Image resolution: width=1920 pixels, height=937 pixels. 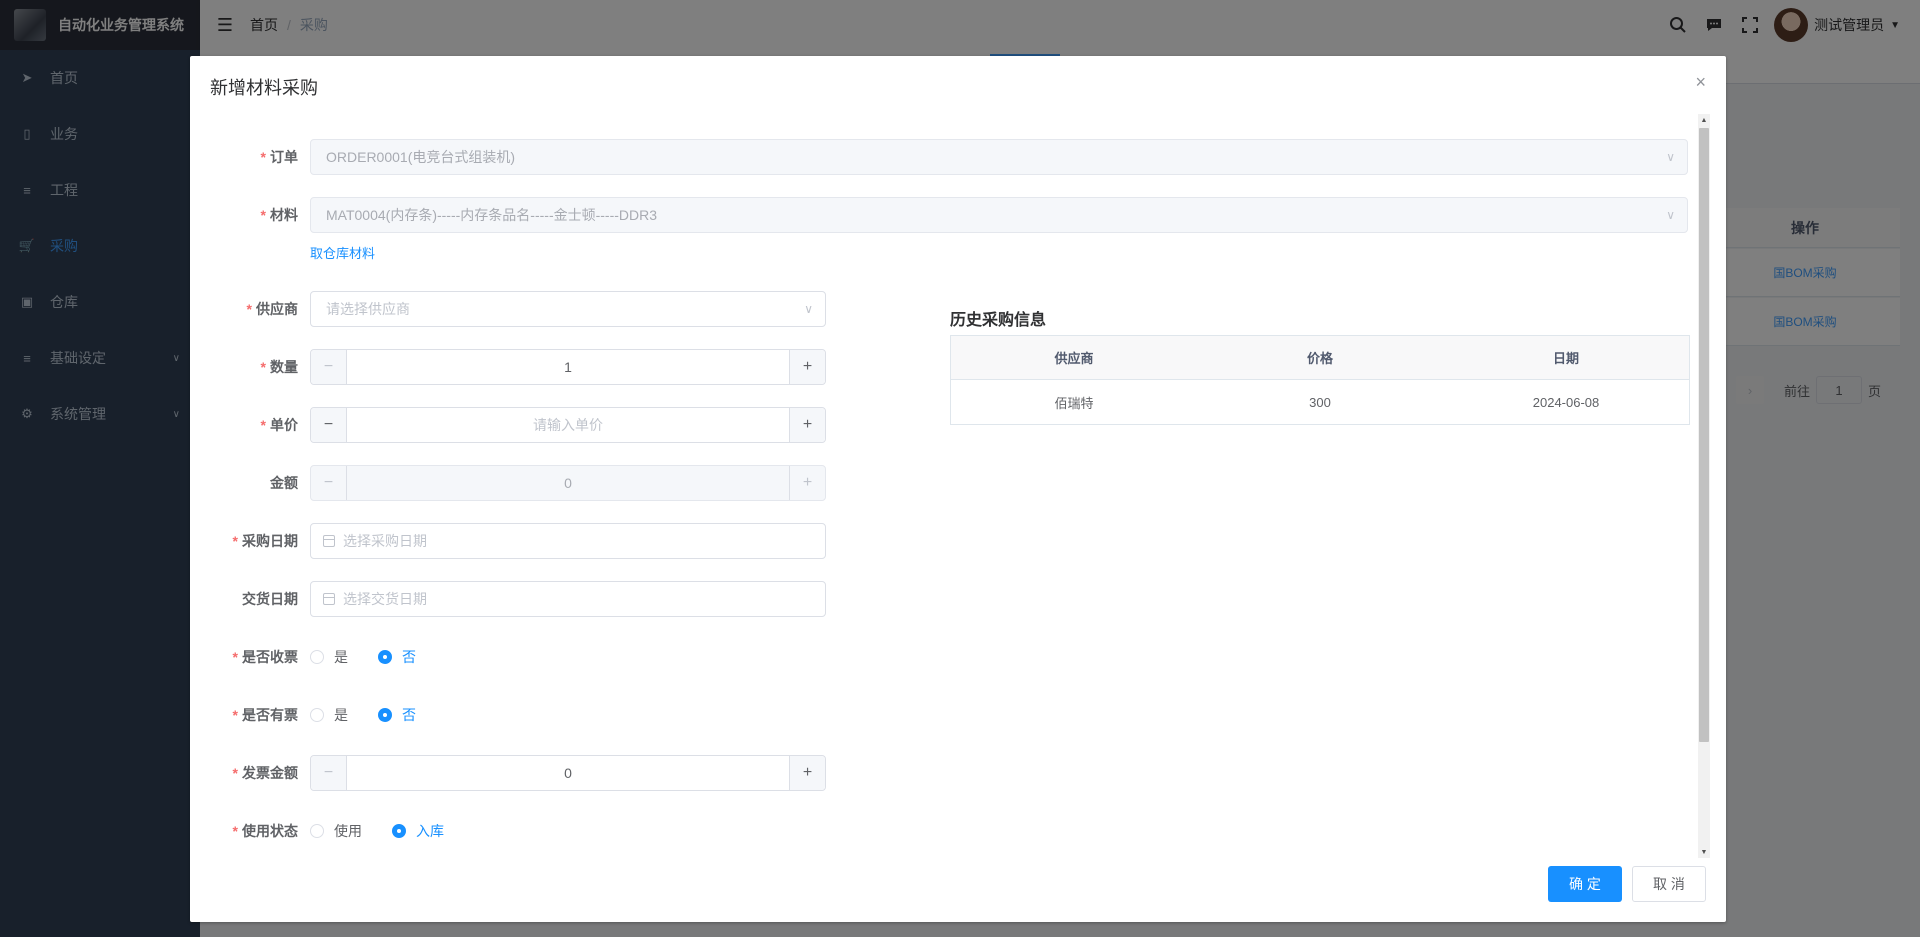 What do you see at coordinates (807, 425) in the screenshot?
I see `unit-price-increase-button: +` at bounding box center [807, 425].